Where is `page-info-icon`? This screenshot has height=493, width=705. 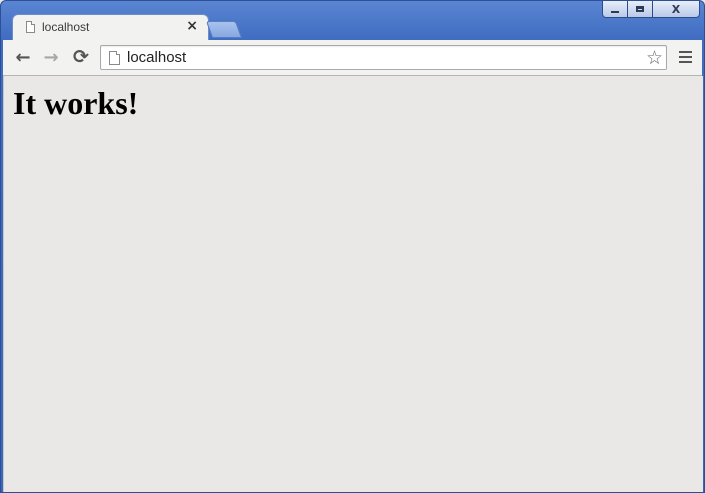 page-info-icon is located at coordinates (114, 58).